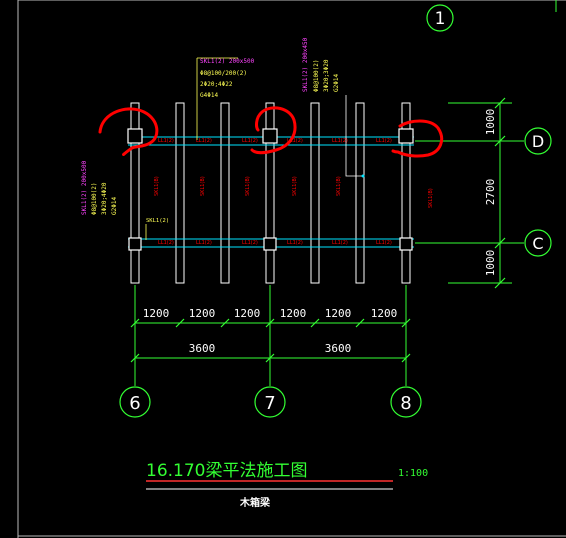 The width and height of the screenshot is (566, 538). I want to click on leader-right-dot, so click(363, 176).